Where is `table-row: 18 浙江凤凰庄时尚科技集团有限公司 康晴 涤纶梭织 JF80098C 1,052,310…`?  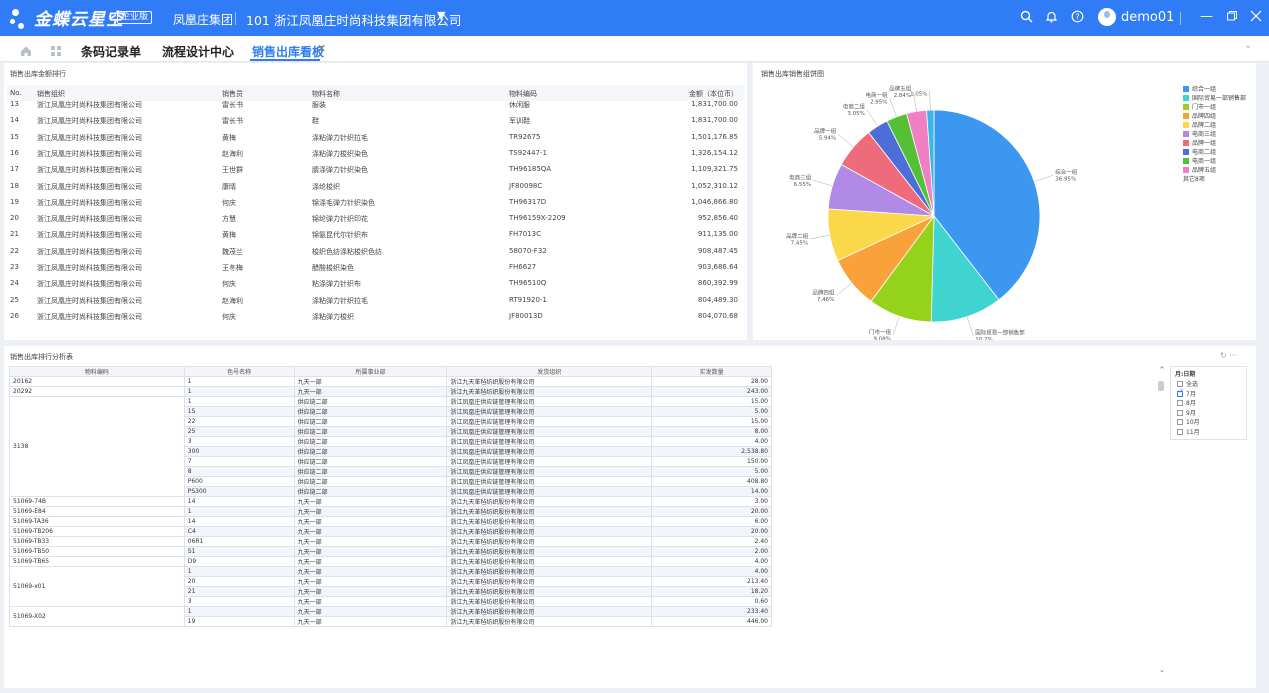
table-row: 18 浙江凤凰庄时尚科技集团有限公司 康晴 涤纶梭织 JF80098C 1,052,310… is located at coordinates (375, 186).